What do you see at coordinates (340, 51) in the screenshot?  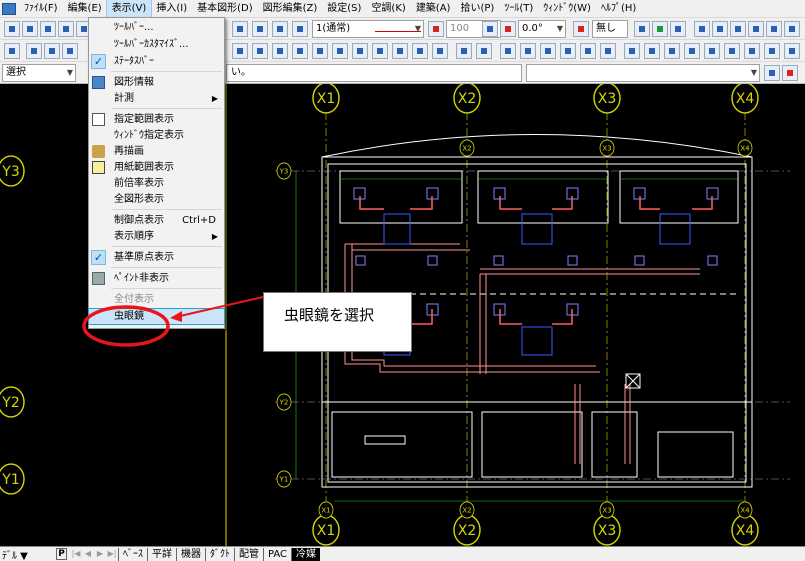 I see `diffuser-icon` at bounding box center [340, 51].